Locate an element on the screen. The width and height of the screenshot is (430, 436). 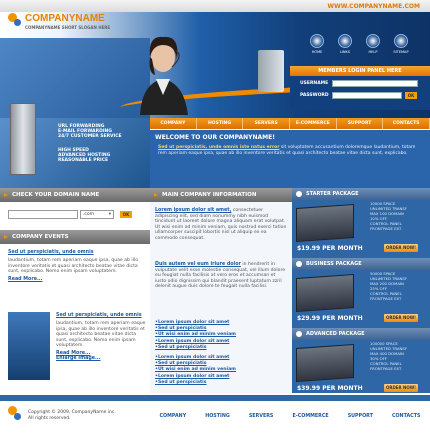
tld-value: .com is located at coordinates (89, 214).